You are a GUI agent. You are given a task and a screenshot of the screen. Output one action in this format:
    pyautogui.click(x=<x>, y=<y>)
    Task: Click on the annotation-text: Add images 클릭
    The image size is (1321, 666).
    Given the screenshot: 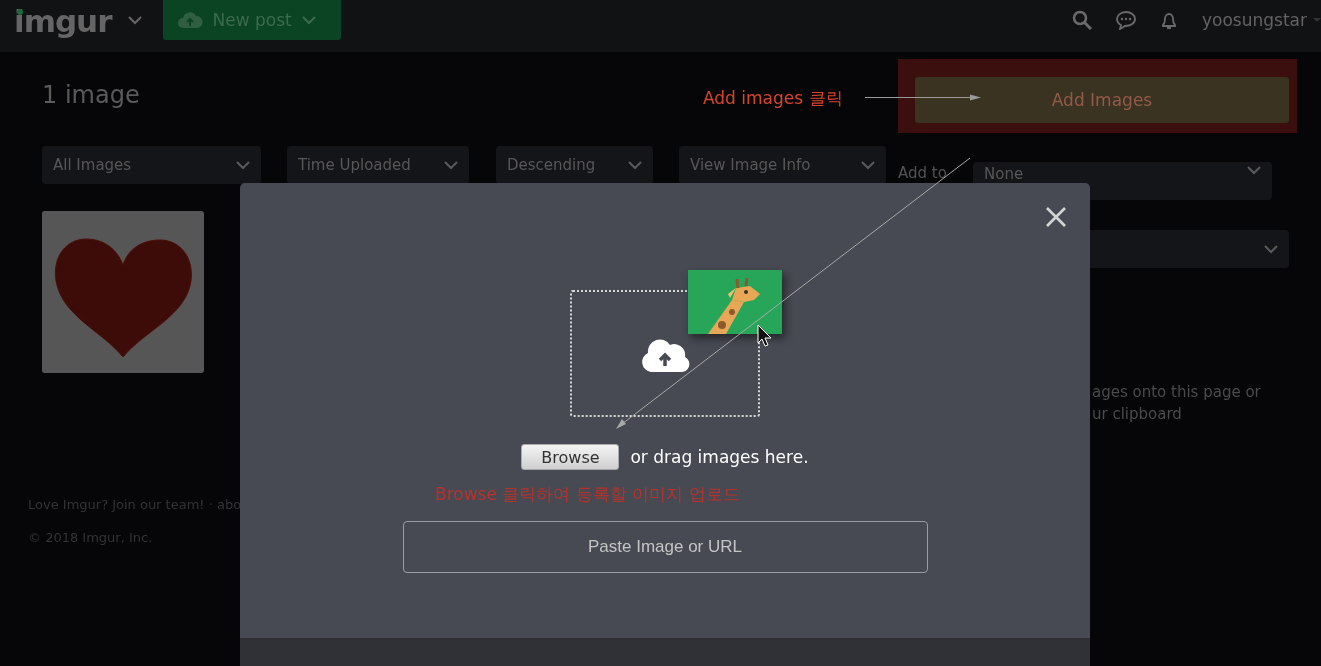 What is the action you would take?
    pyautogui.click(x=773, y=98)
    